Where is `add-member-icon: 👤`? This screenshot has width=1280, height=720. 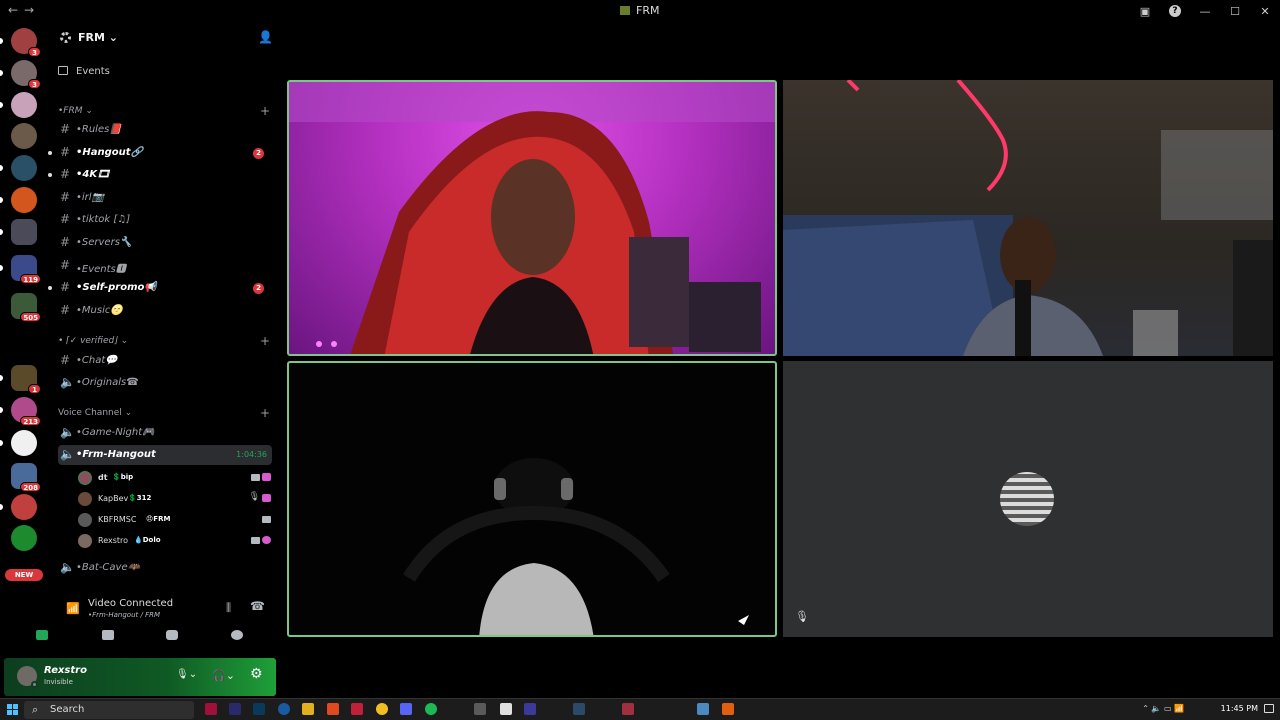 add-member-icon: 👤 is located at coordinates (265, 37).